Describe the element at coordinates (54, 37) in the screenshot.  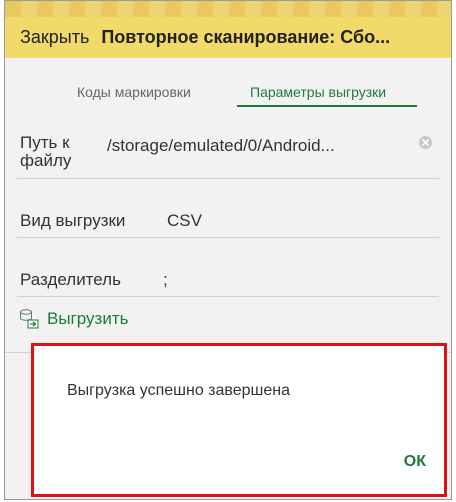
I see `close-button: Закрыть` at that location.